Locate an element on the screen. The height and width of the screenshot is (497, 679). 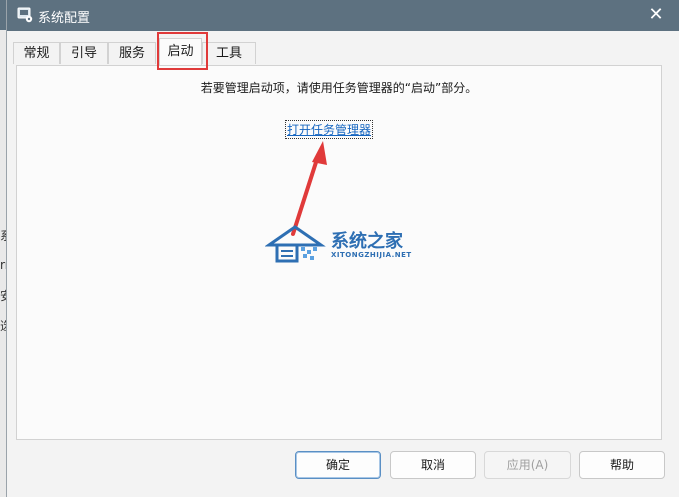
tab-services: 服务 is located at coordinates (132, 53).